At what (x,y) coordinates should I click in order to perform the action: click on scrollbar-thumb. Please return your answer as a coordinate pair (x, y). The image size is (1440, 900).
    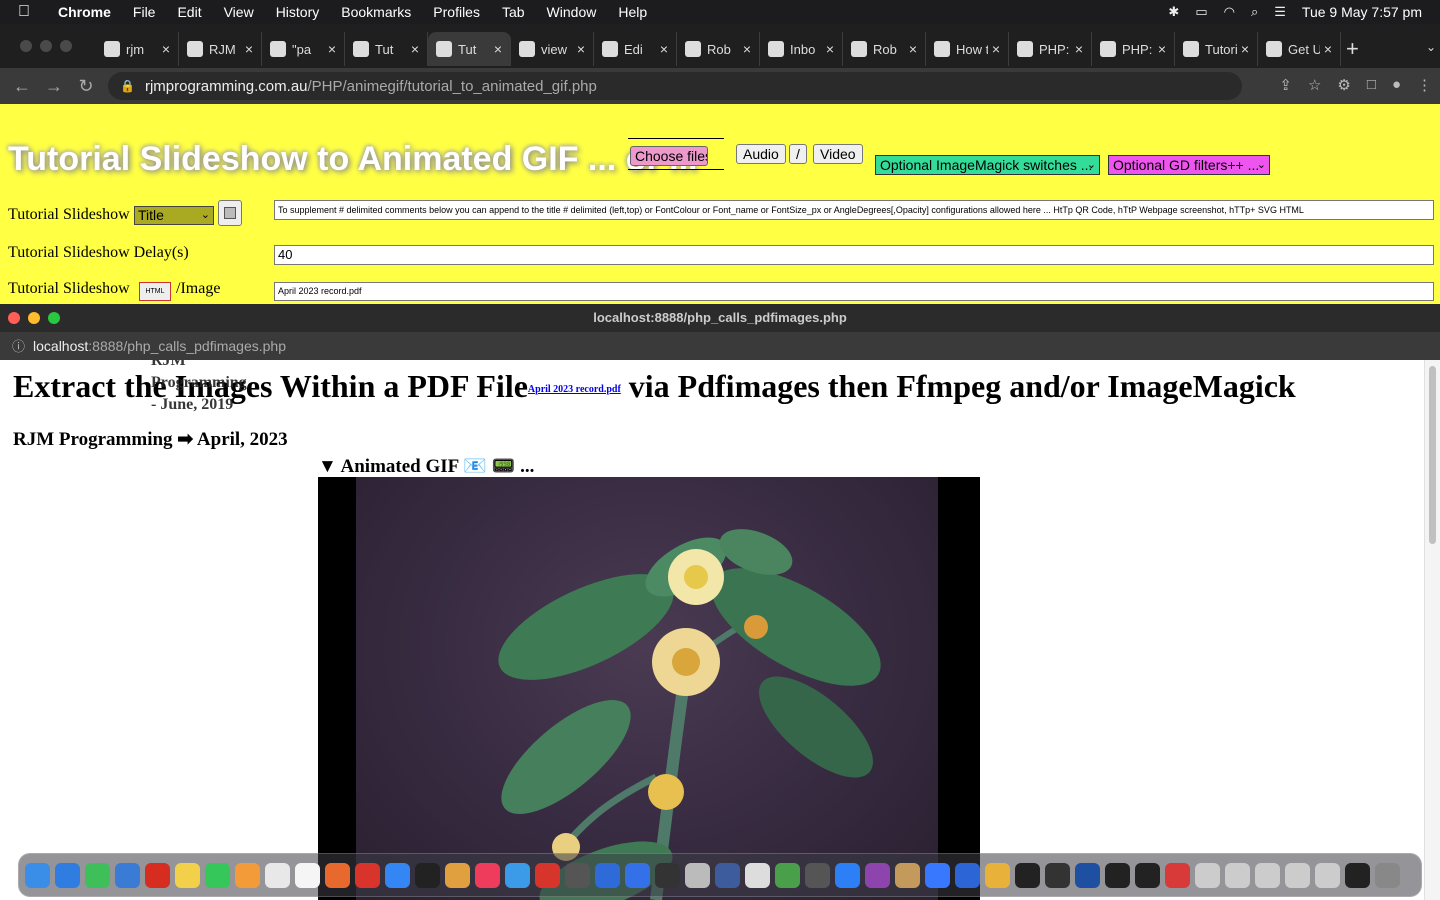
    Looking at the image, I should click on (1432, 455).